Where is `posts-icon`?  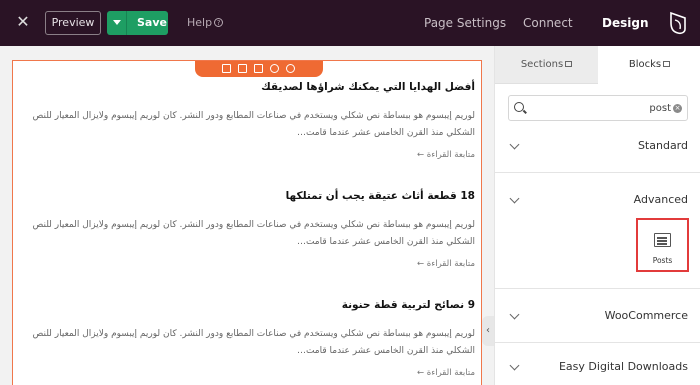 posts-icon is located at coordinates (662, 240).